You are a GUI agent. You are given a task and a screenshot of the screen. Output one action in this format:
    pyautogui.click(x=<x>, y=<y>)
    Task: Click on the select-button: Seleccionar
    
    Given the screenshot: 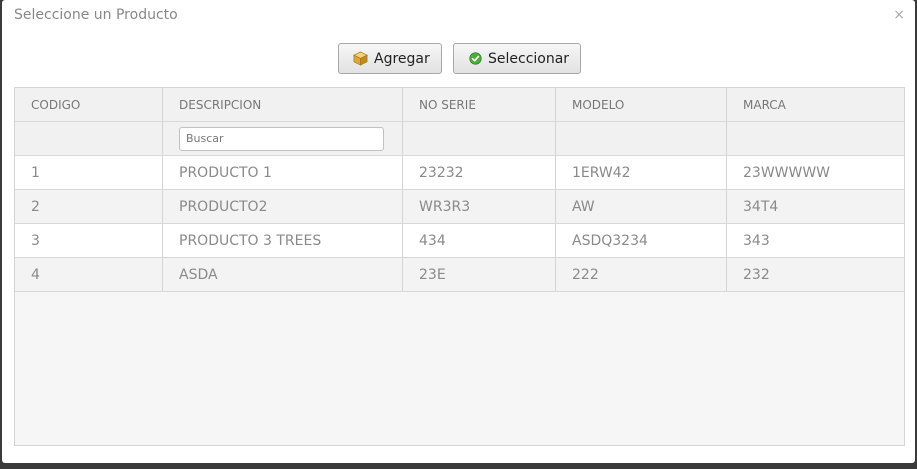 What is the action you would take?
    pyautogui.click(x=517, y=58)
    